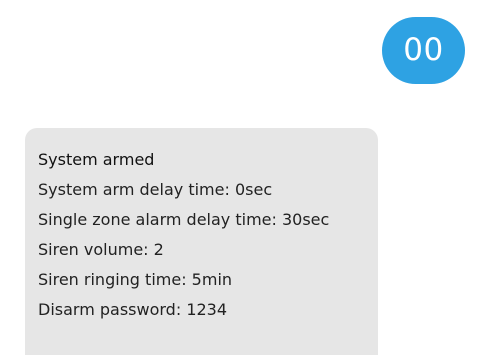  What do you see at coordinates (423, 50) in the screenshot?
I see `sent-message-bubble: 00` at bounding box center [423, 50].